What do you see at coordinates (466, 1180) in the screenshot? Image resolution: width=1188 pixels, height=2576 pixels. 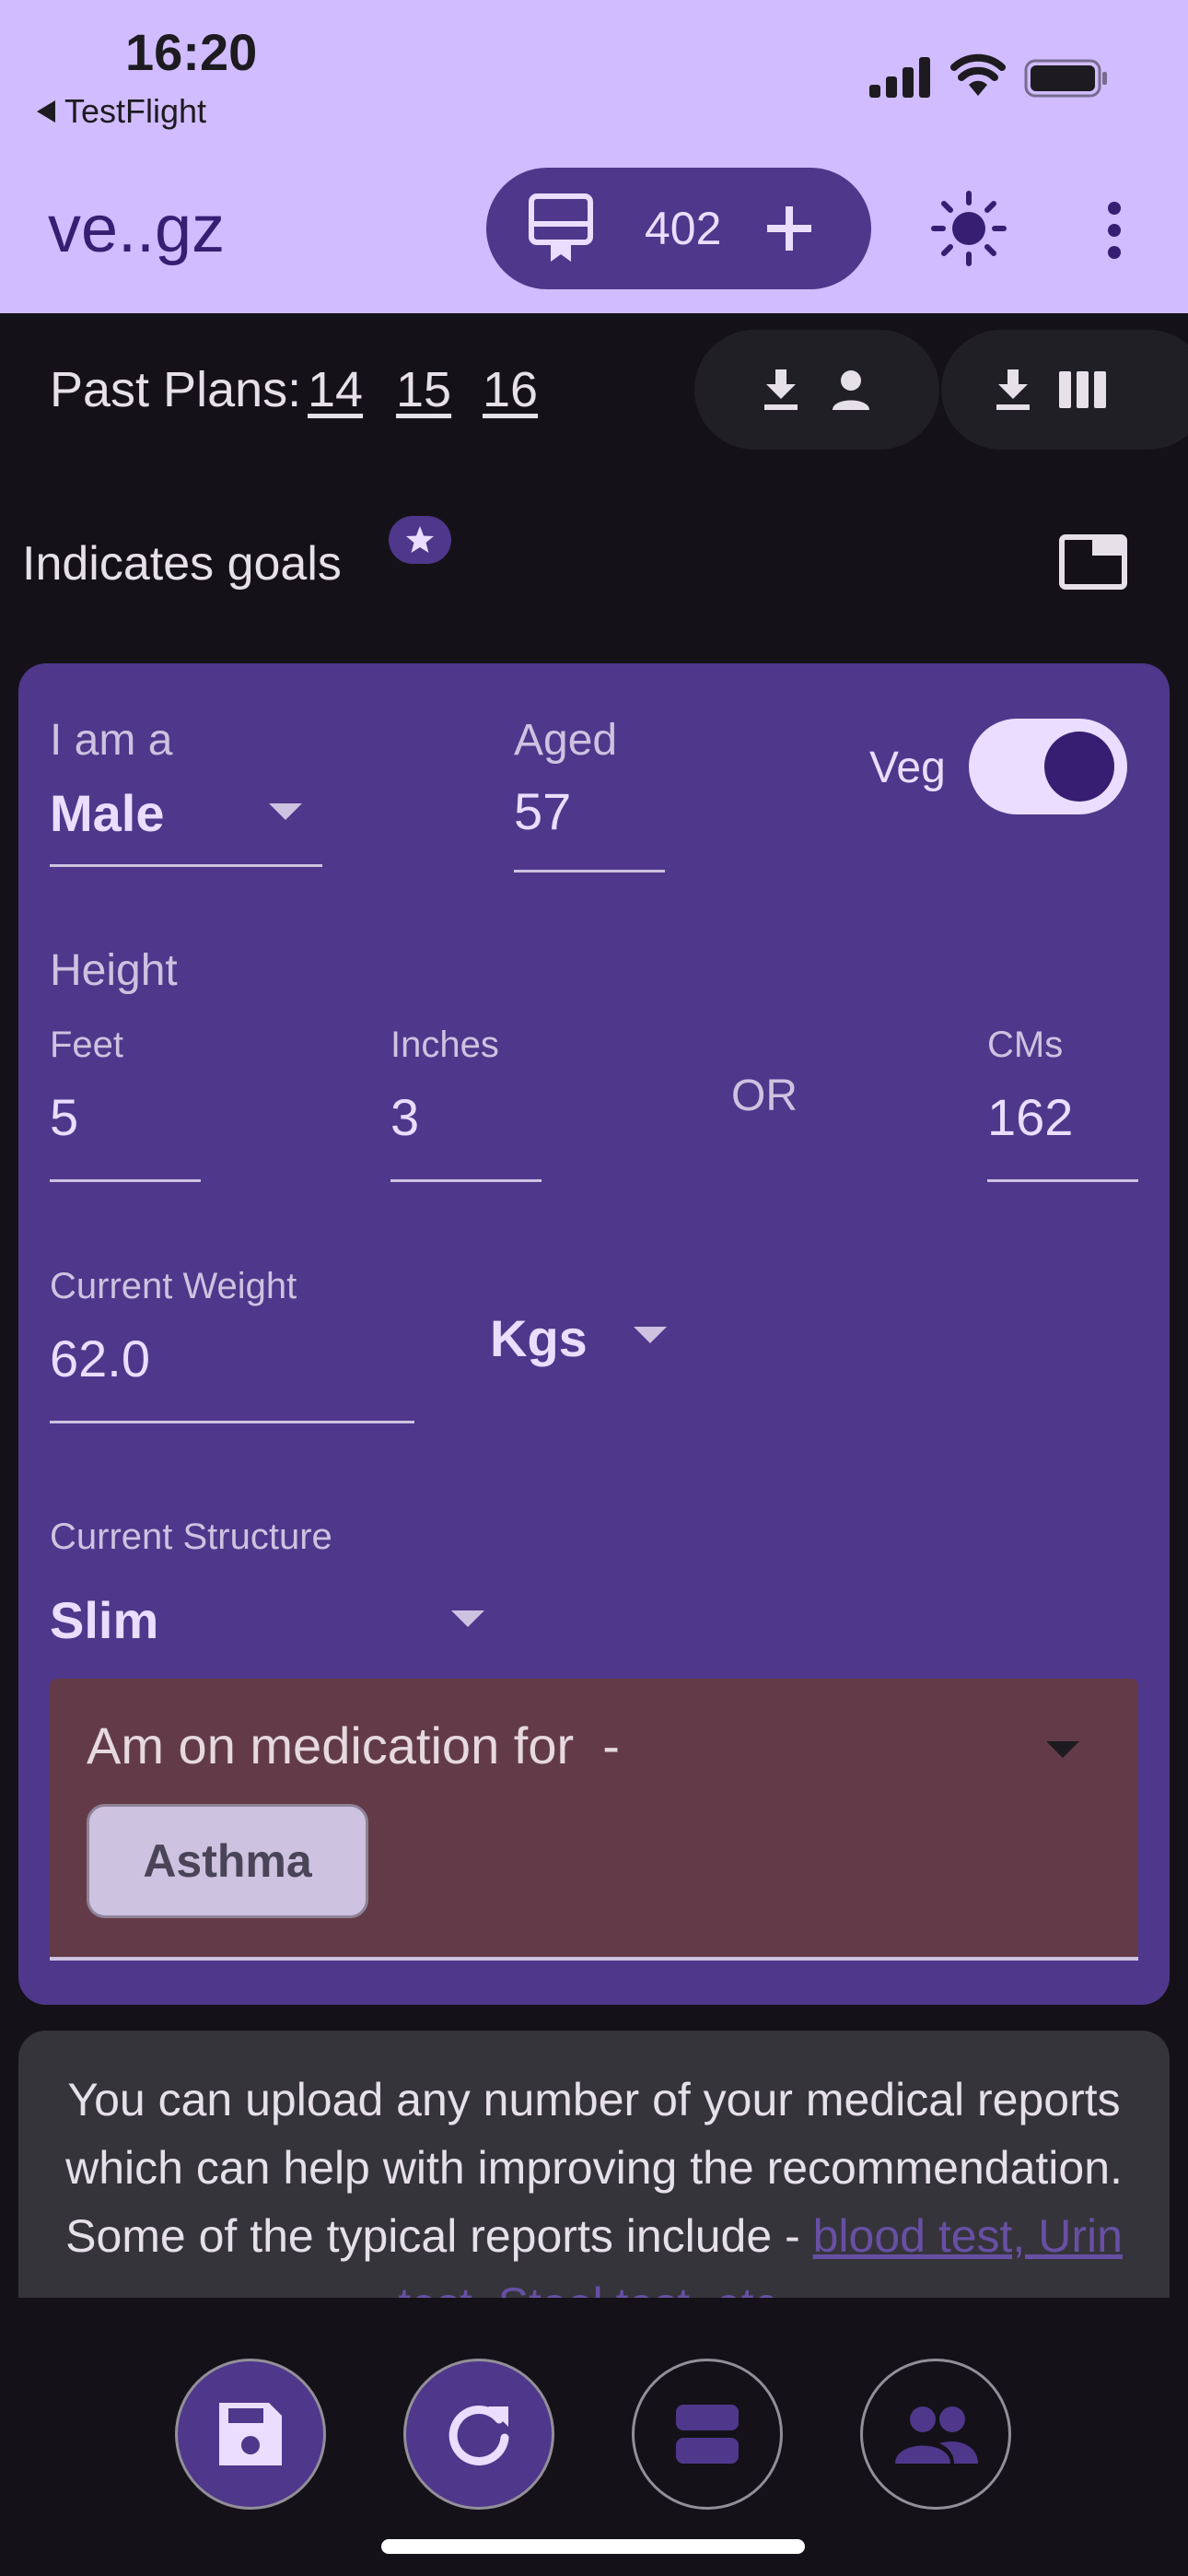 I see `inches-underline` at bounding box center [466, 1180].